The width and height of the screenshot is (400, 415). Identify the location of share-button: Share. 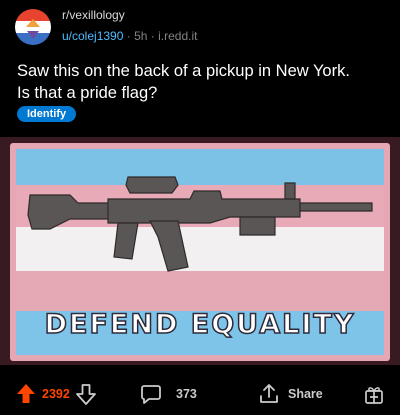
(290, 393).